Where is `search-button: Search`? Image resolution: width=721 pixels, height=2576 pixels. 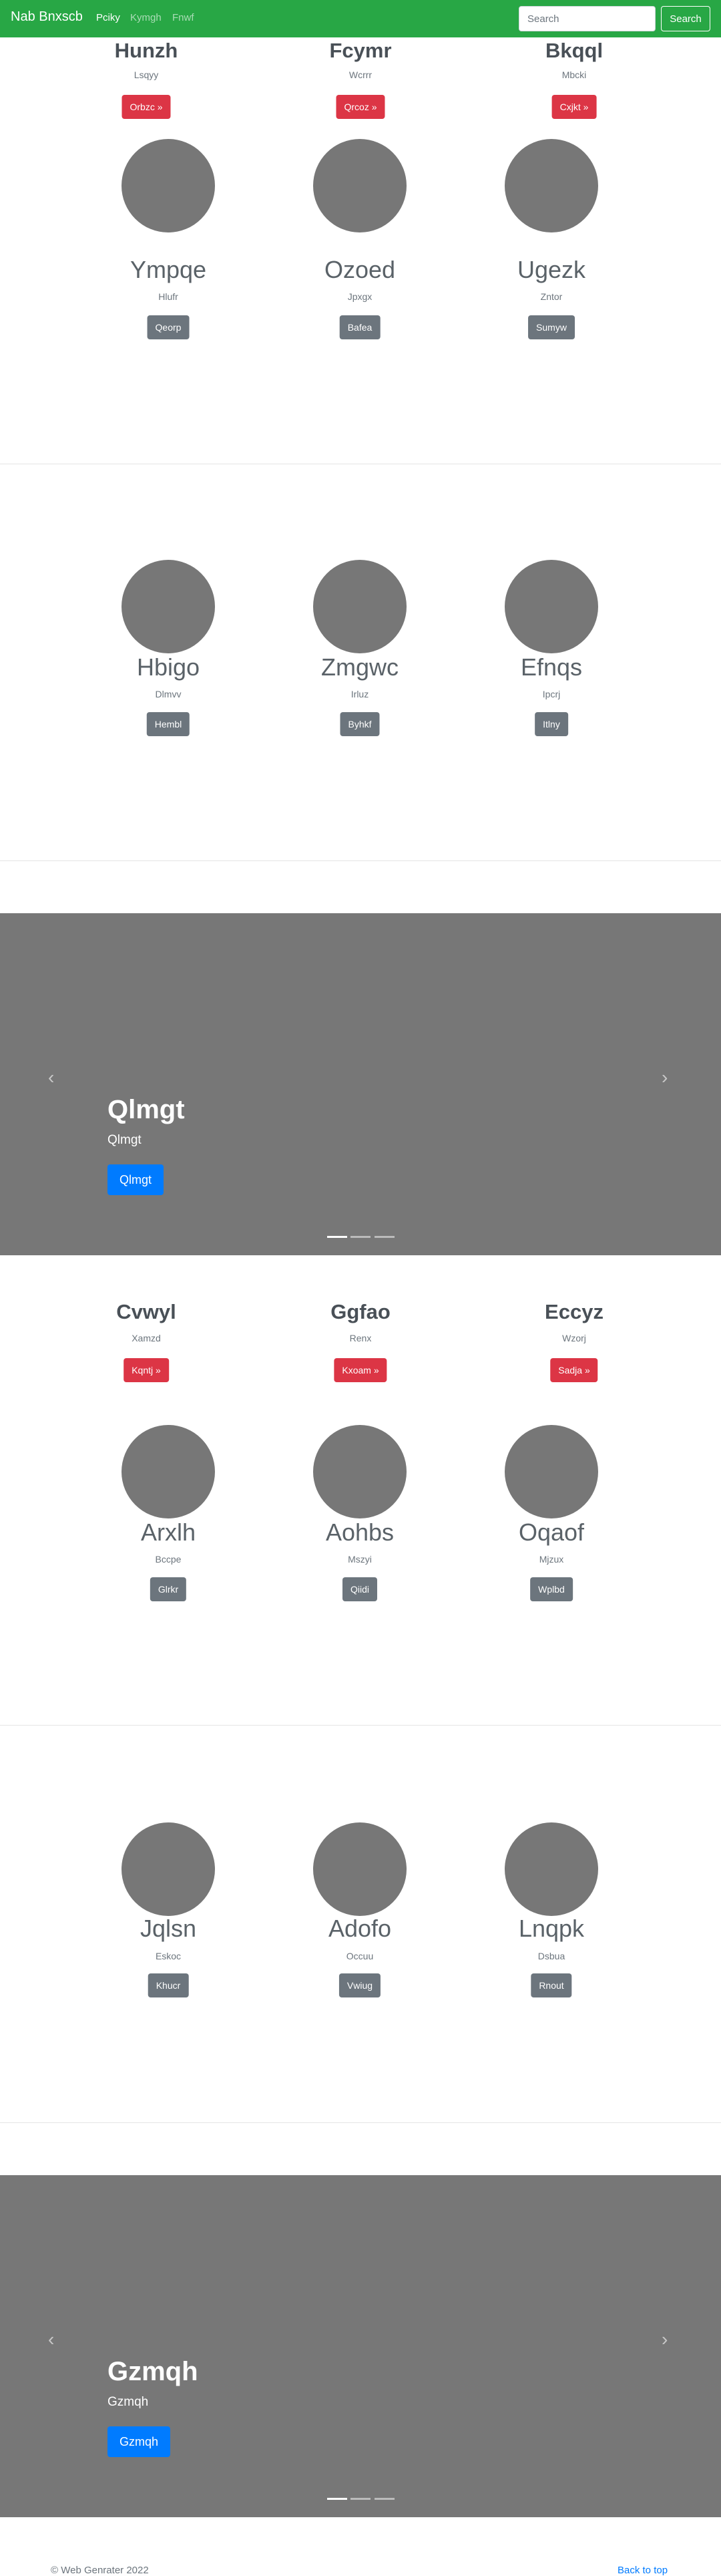
search-button: Search is located at coordinates (685, 18).